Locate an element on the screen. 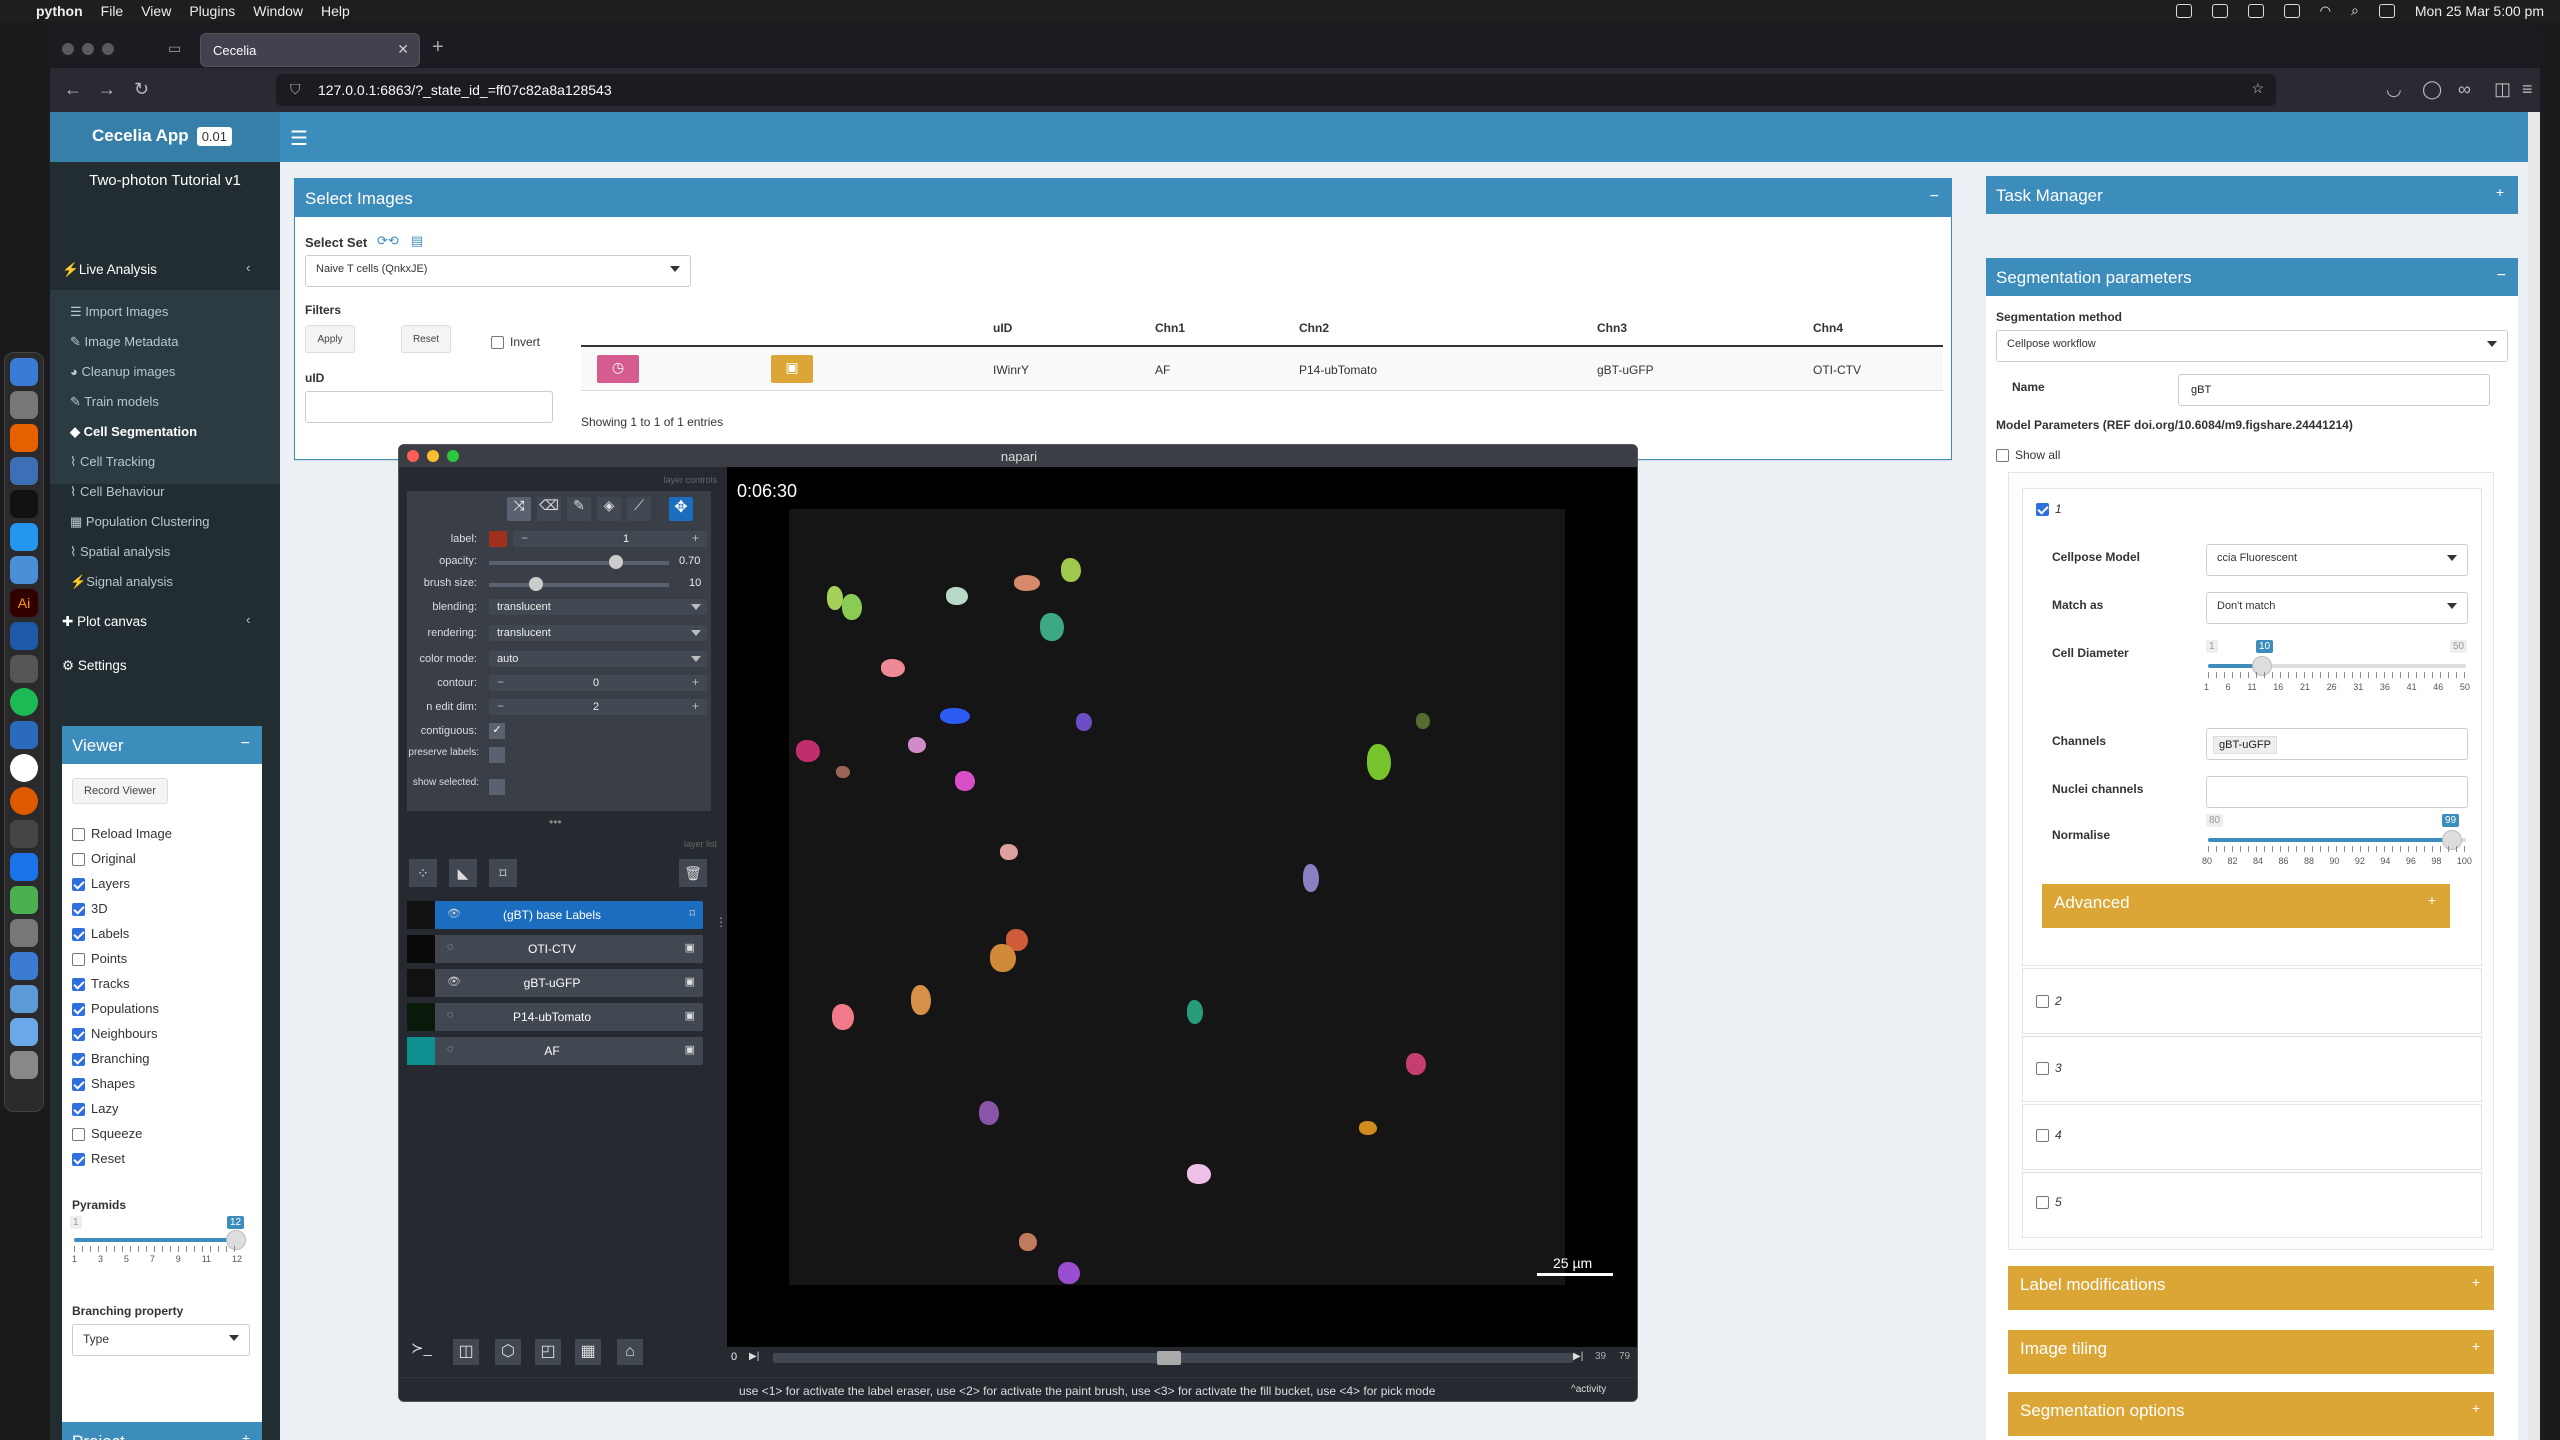 The width and height of the screenshot is (2560, 1440). seg-method-select: Cellpose workflow is located at coordinates (2252, 346).